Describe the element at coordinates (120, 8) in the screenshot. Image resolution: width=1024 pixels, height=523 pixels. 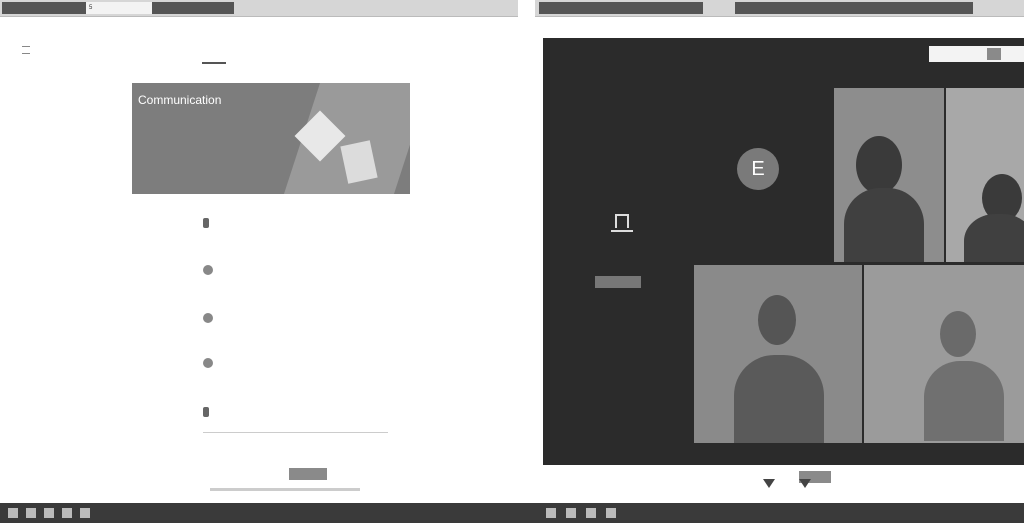
I see `browser-tab-active: 5` at that location.